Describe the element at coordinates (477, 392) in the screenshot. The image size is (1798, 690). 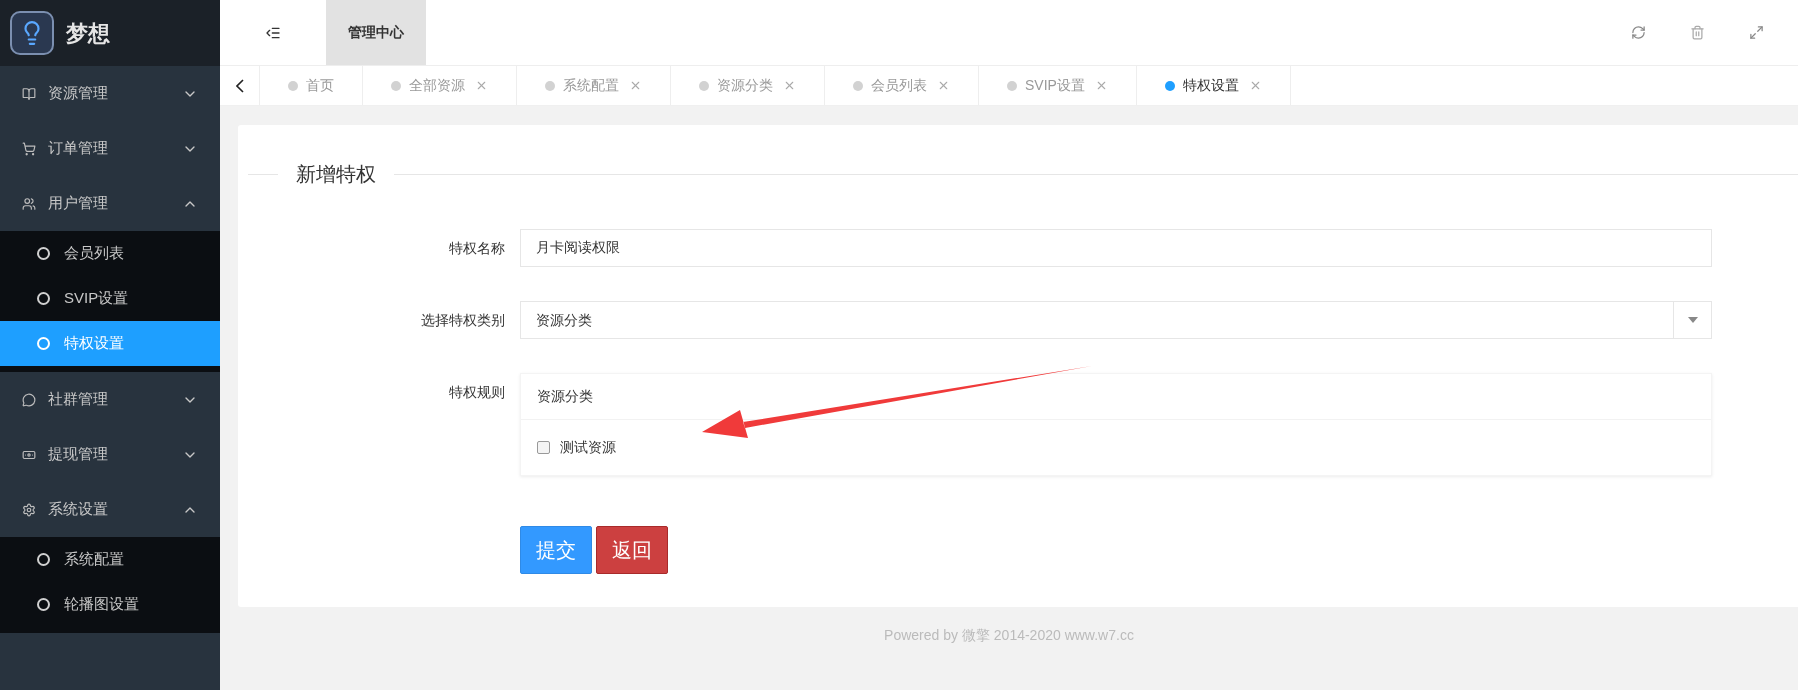
I see `field-label: 特权规则` at that location.